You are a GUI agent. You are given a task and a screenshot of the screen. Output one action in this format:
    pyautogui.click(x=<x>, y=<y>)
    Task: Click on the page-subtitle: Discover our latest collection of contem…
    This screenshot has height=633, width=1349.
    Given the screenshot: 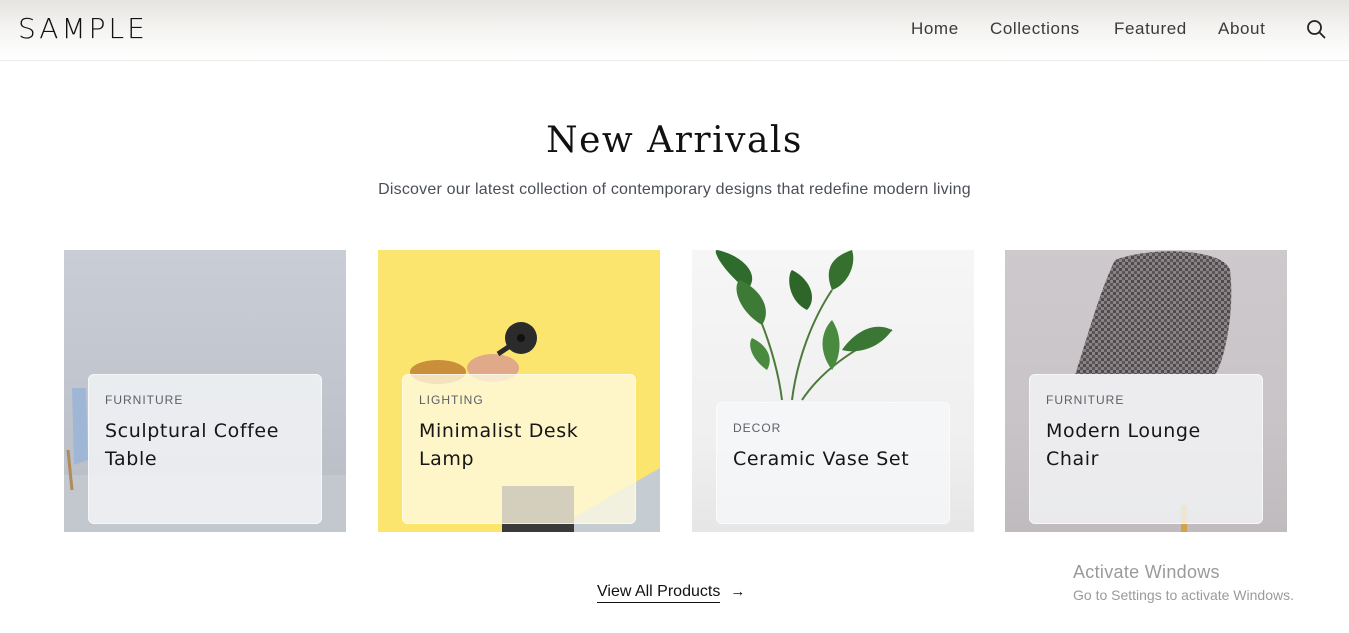 What is the action you would take?
    pyautogui.click(x=674, y=189)
    